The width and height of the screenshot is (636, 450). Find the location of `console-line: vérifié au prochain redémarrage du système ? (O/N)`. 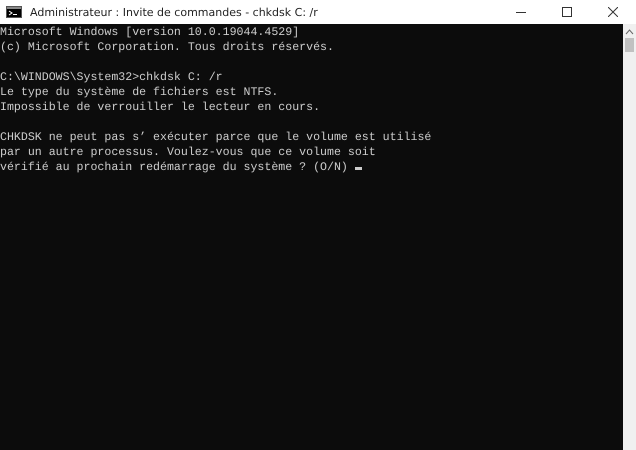

console-line: vérifié au prochain redémarrage du système ? (O/N) is located at coordinates (311, 167).